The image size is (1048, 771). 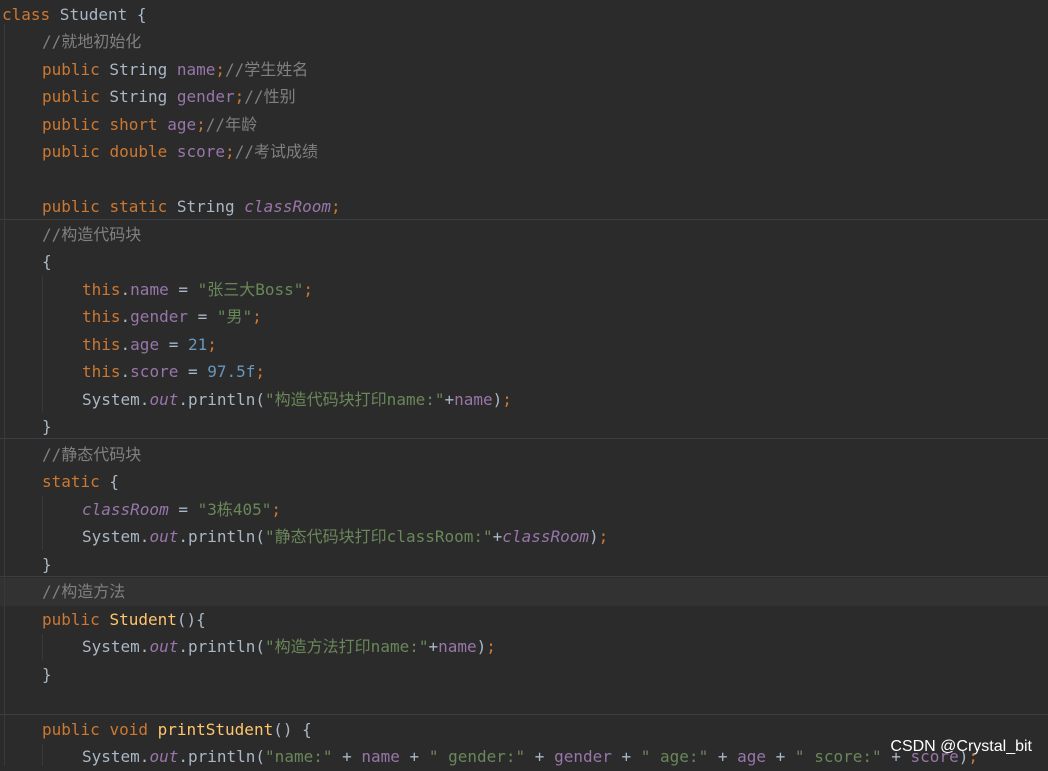 I want to click on plain-token: }, so click(x=47, y=426).